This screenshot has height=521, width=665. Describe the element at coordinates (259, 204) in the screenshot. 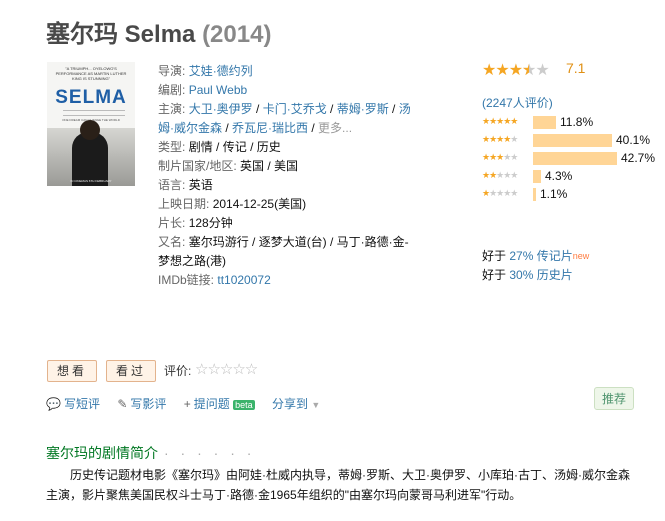

I see `release-value: 2014-12-25(美国)` at that location.